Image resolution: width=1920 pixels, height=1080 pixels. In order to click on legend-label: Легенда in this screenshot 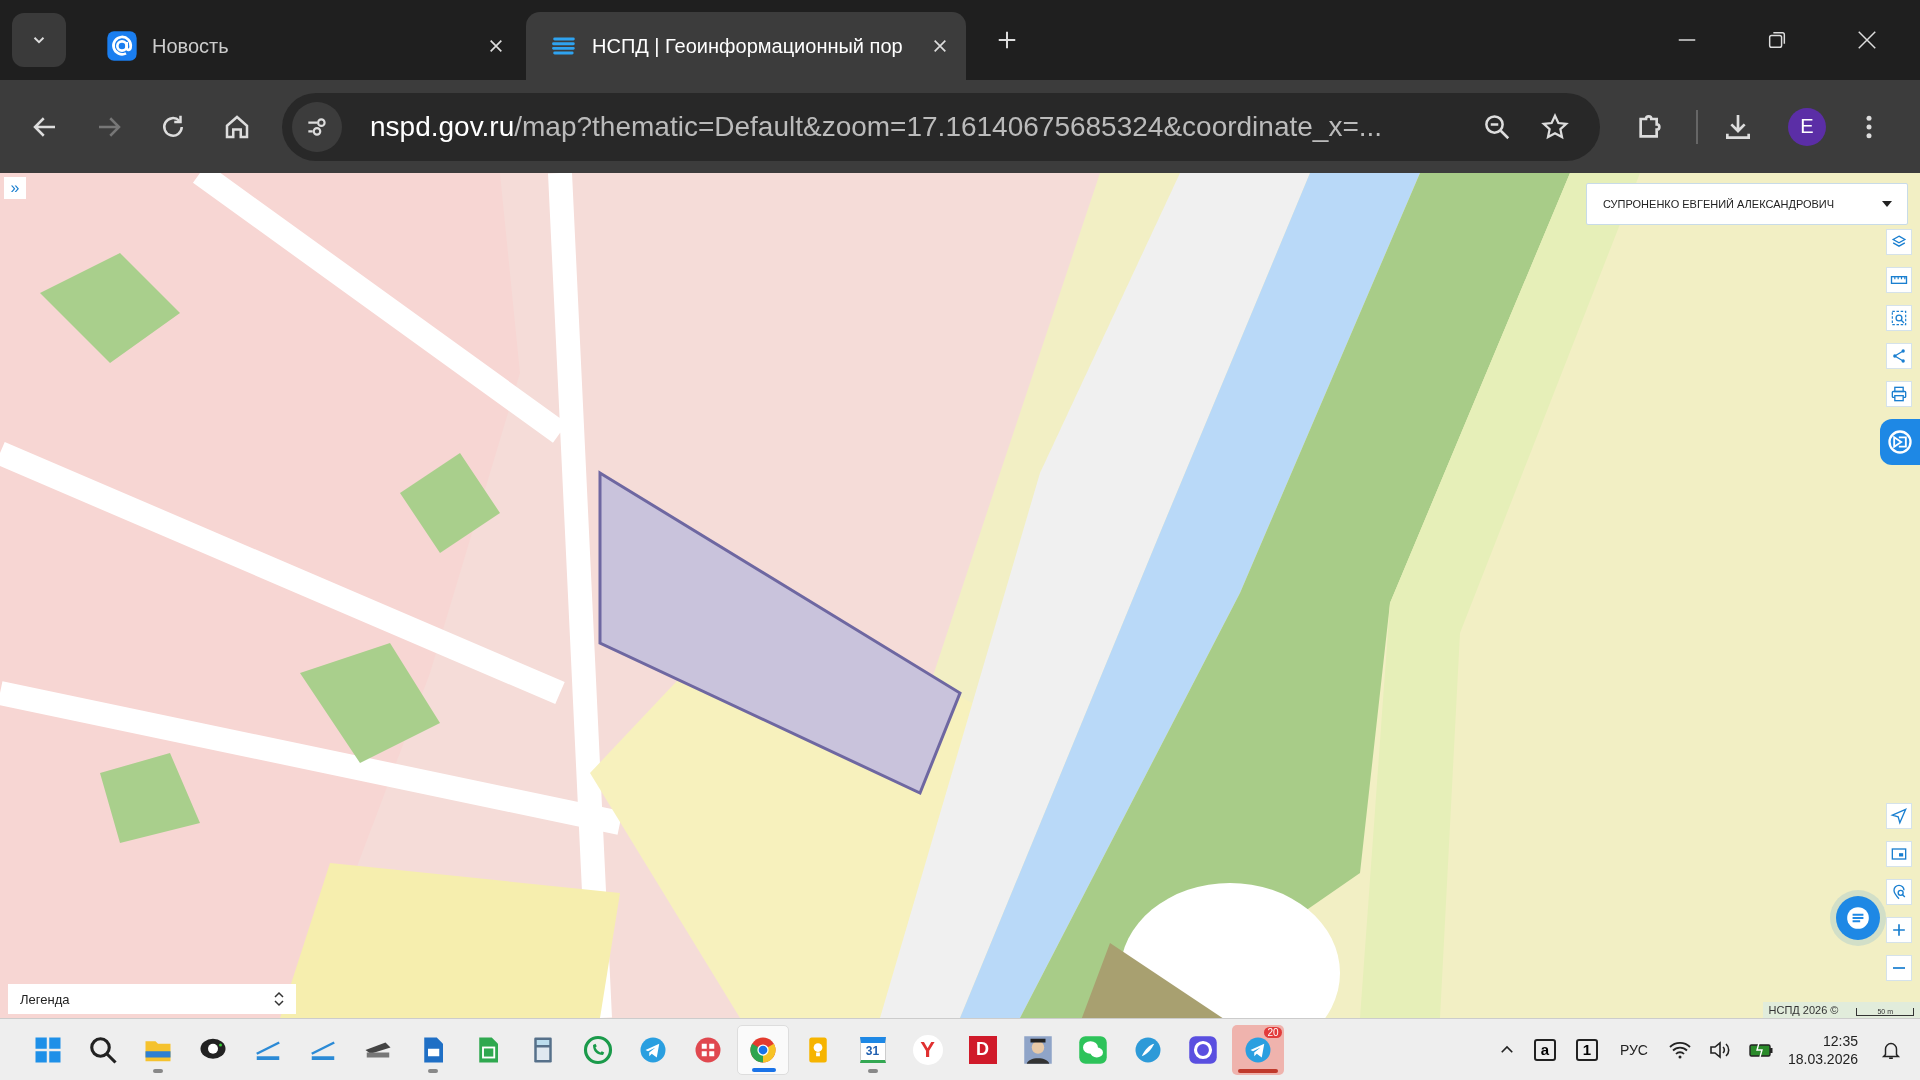, I will do `click(45, 999)`.